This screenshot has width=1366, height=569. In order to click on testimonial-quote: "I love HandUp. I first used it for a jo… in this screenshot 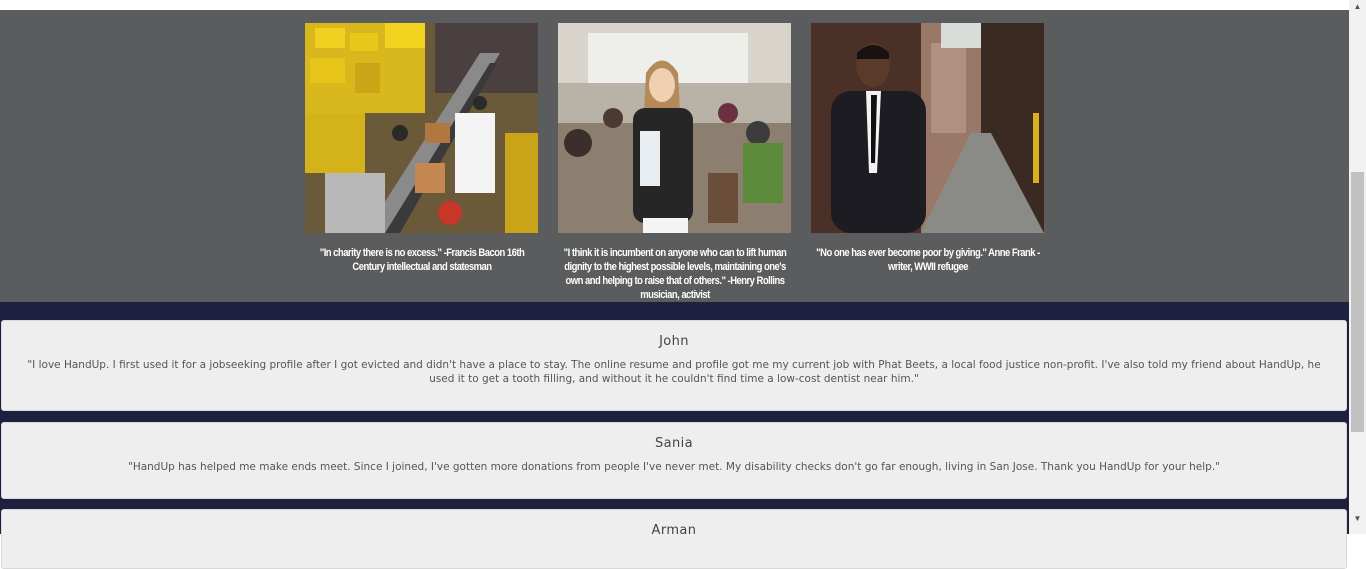, I will do `click(674, 372)`.